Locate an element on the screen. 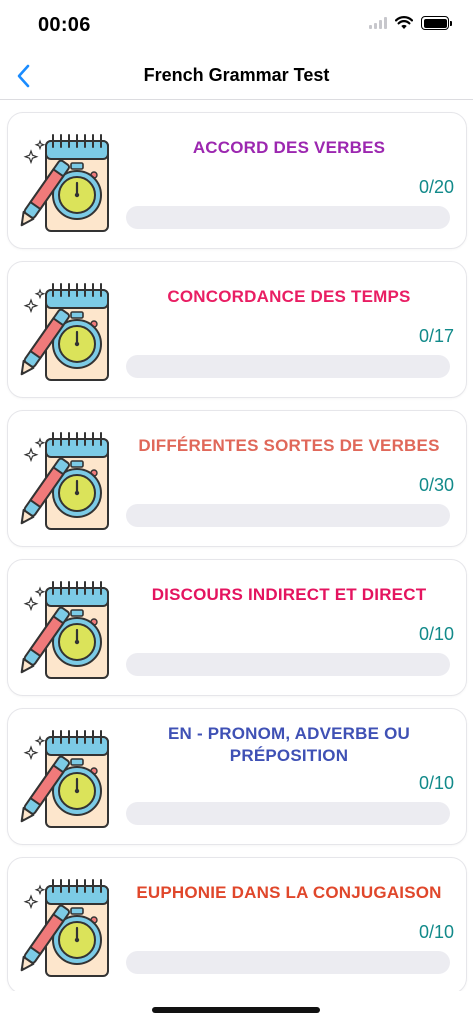  quiz-title: ACCORD DES VERBES is located at coordinates (289, 147).